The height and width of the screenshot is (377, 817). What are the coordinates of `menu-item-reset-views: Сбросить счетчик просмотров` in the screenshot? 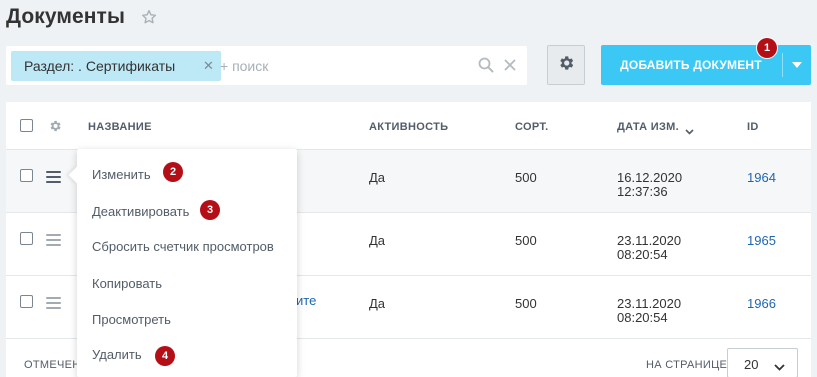 It's located at (183, 246).